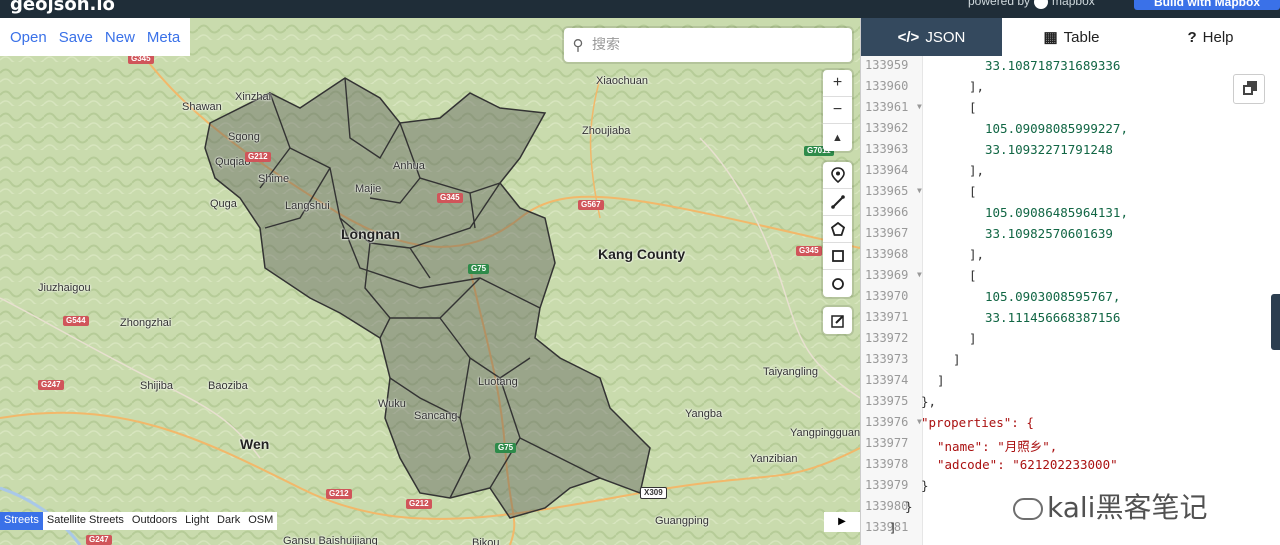 Image resolution: width=1280 pixels, height=545 pixels. What do you see at coordinates (253, 97) in the screenshot?
I see `place-label: Xinzhai` at bounding box center [253, 97].